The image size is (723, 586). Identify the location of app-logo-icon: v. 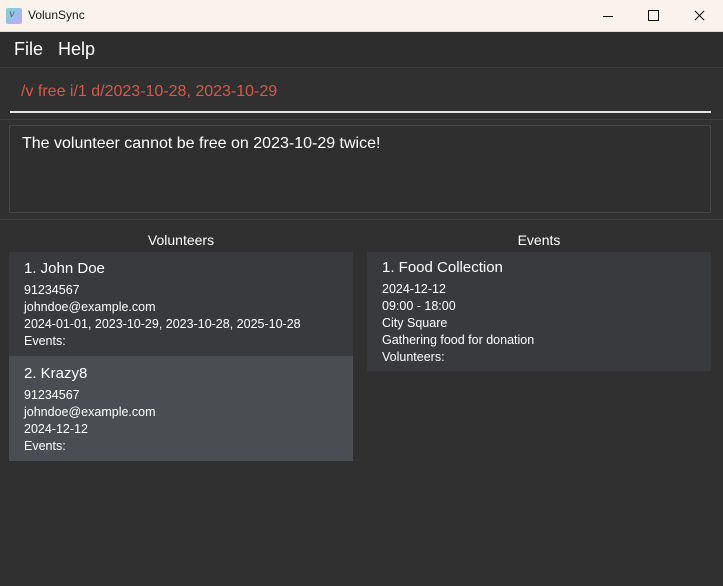
(14, 16).